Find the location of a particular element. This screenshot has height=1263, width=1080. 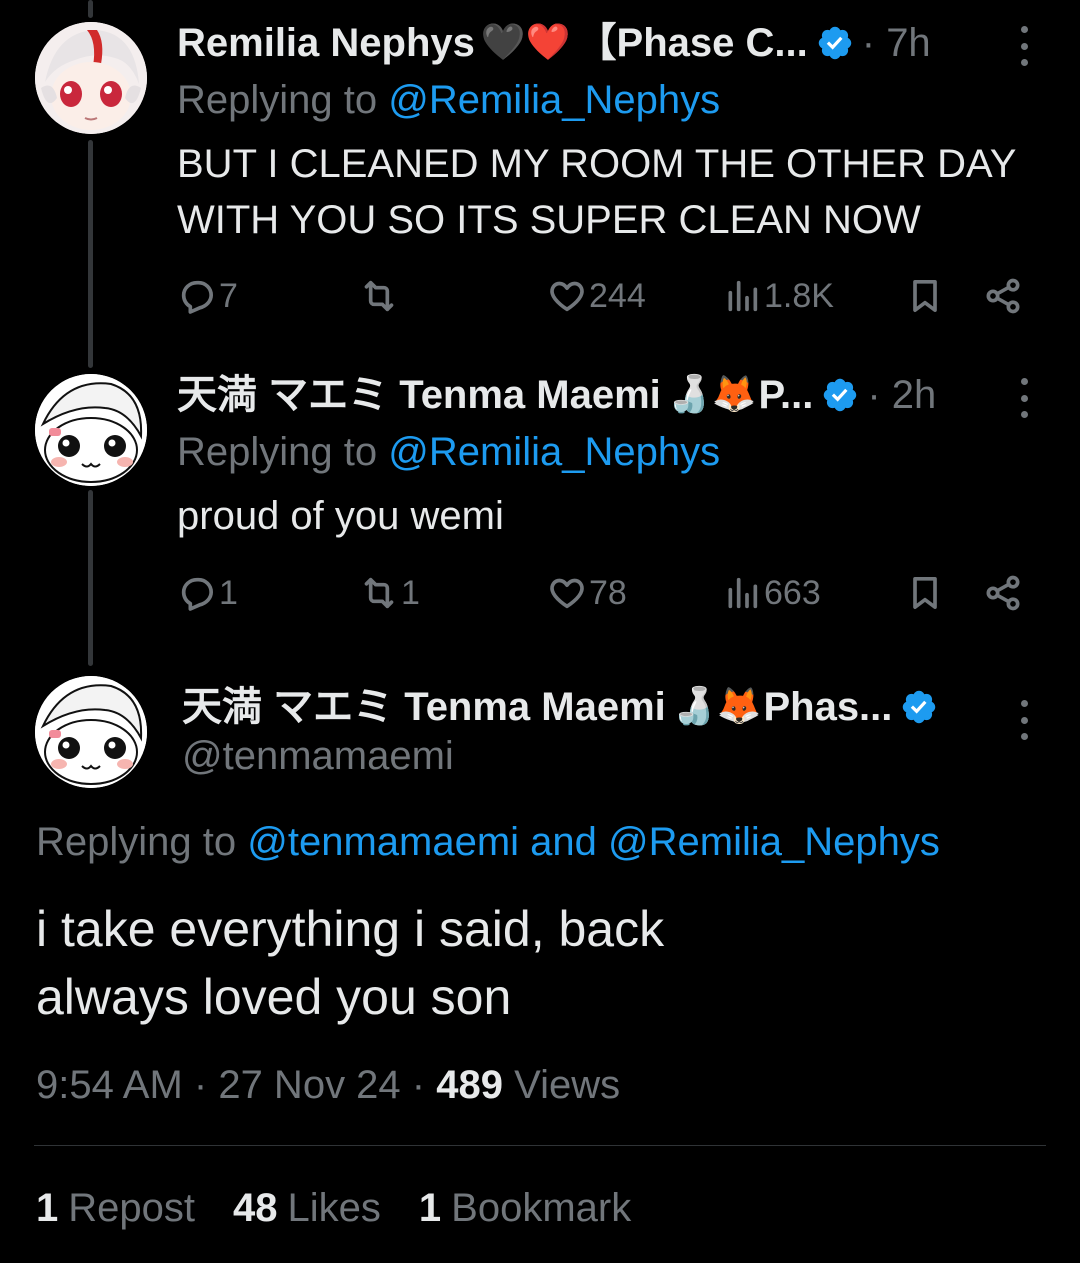

tweet-time: · 7h is located at coordinates (896, 43).